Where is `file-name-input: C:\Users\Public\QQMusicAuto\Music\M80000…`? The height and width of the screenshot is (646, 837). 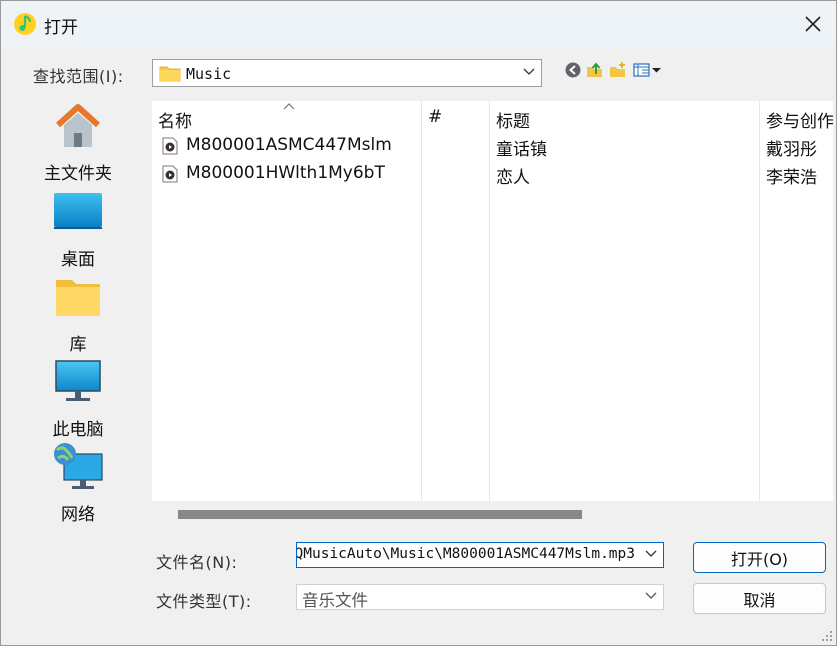 file-name-input: C:\Users\Public\QQMusicAuto\Music\M80000… is located at coordinates (480, 555).